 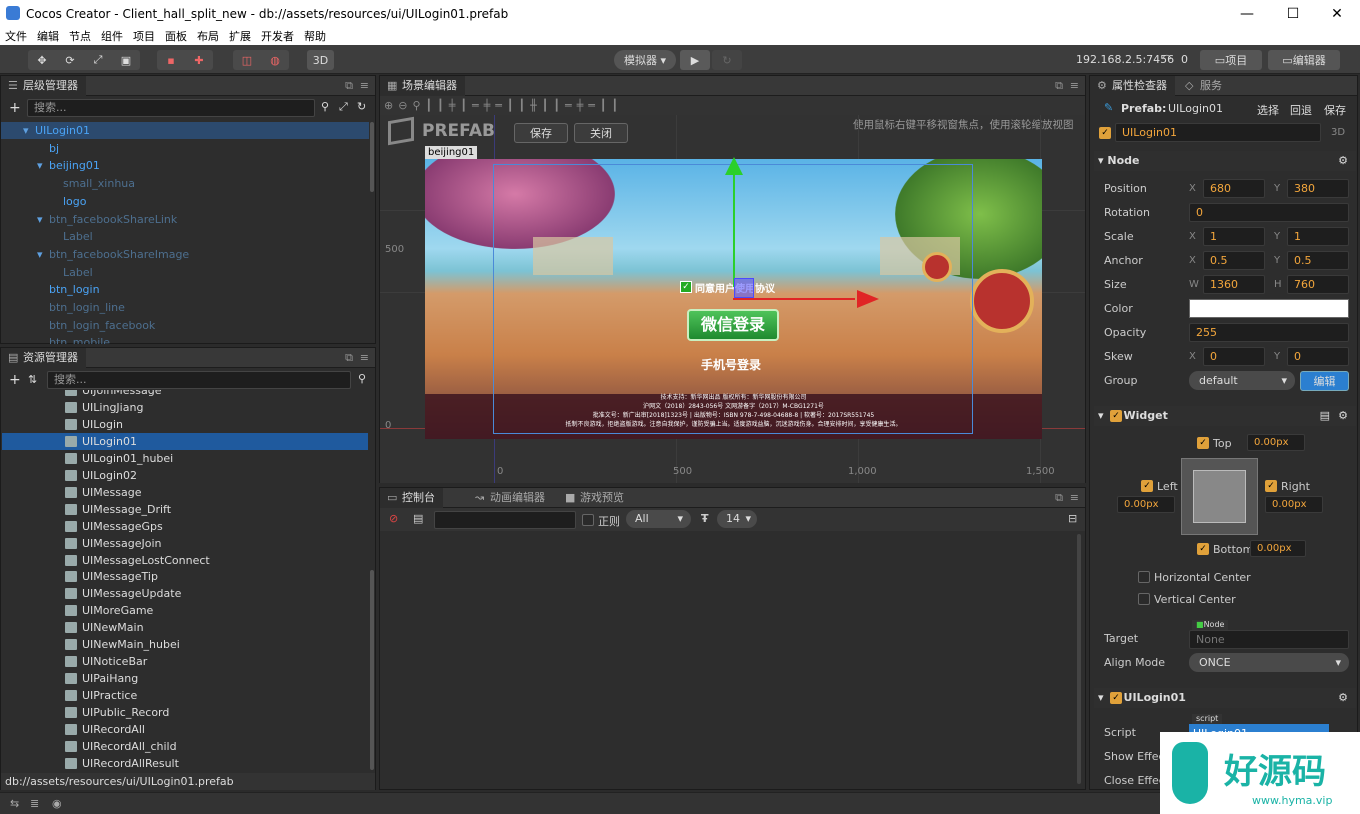 What do you see at coordinates (1144, 577) in the screenshot?
I see `horizontal-center-checkbox` at bounding box center [1144, 577].